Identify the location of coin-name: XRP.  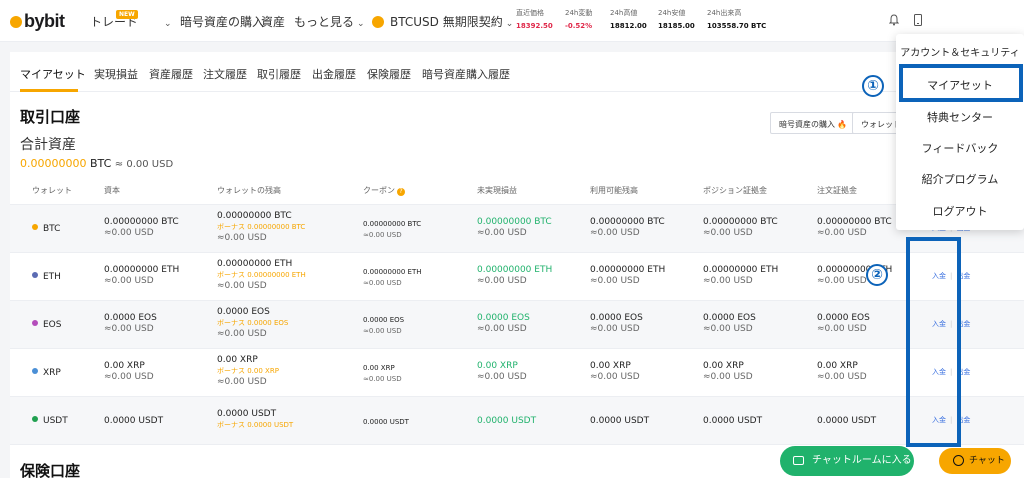
(52, 373).